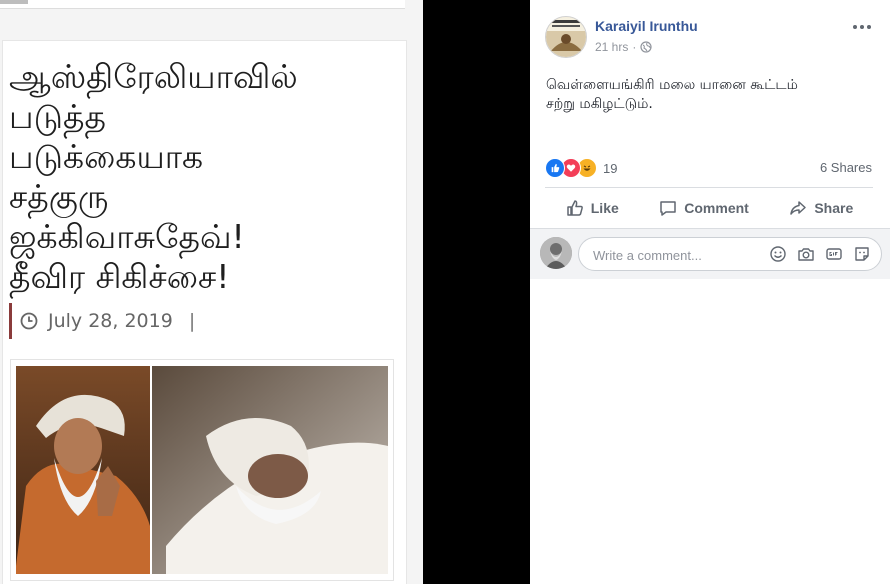 This screenshot has height=584, width=890. What do you see at coordinates (834, 254) in the screenshot?
I see `gif-icon` at bounding box center [834, 254].